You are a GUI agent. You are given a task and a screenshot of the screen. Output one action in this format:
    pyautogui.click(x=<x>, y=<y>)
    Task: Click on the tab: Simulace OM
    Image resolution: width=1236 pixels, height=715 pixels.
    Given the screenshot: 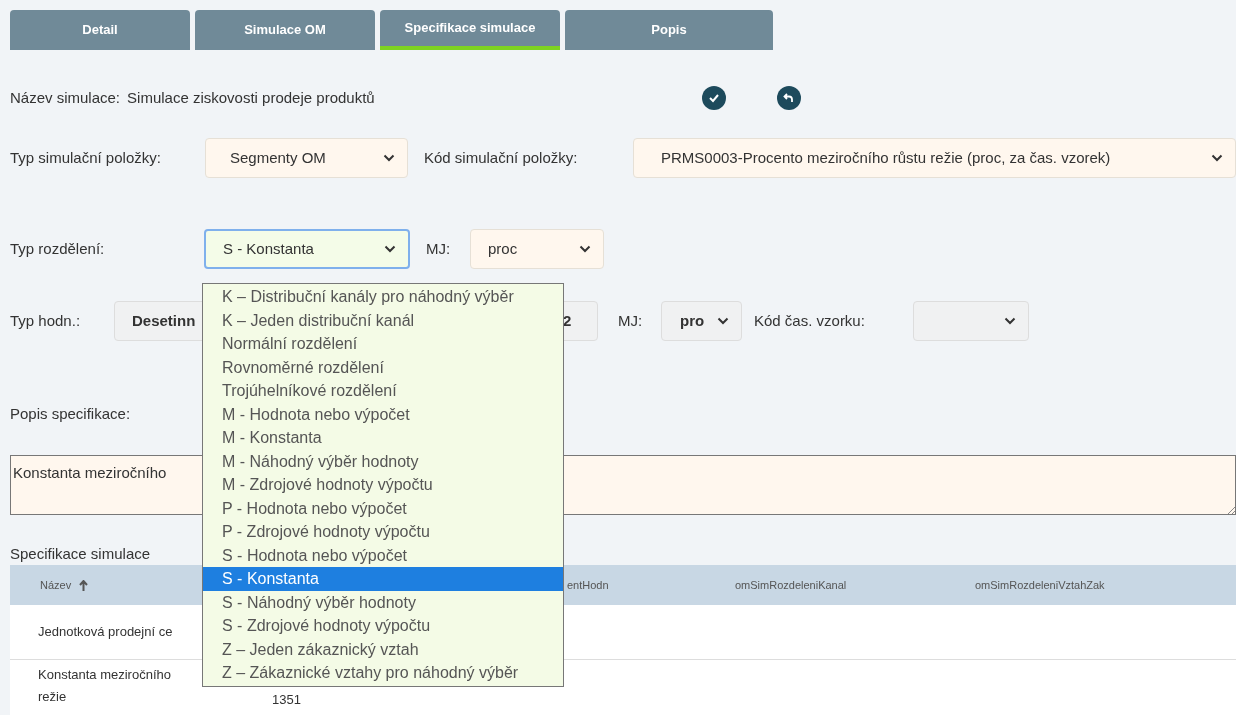 What is the action you would take?
    pyautogui.click(x=285, y=30)
    